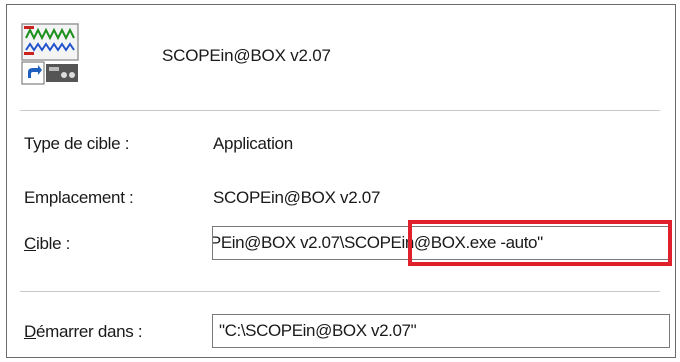 The width and height of the screenshot is (680, 362). I want to click on start-in-label-accesskey: D, so click(30, 331).